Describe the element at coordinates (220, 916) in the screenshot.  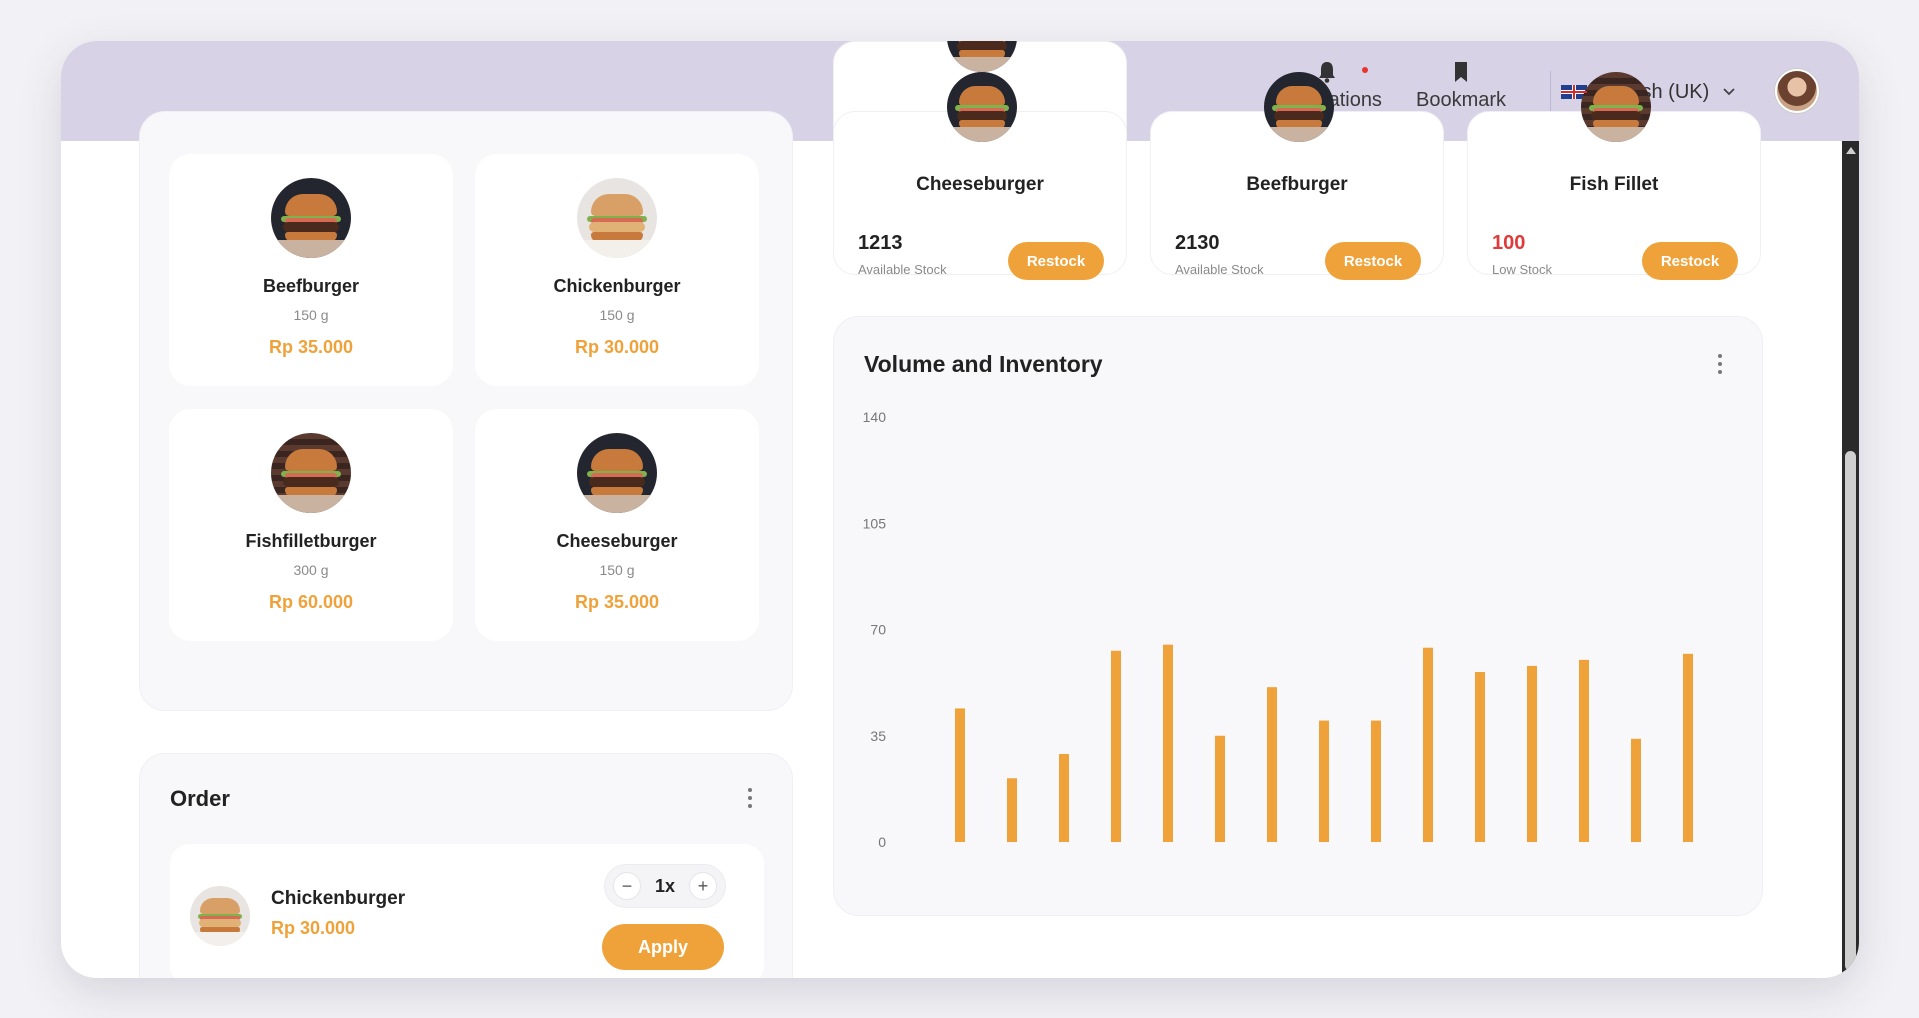
I see `order-item-image` at that location.